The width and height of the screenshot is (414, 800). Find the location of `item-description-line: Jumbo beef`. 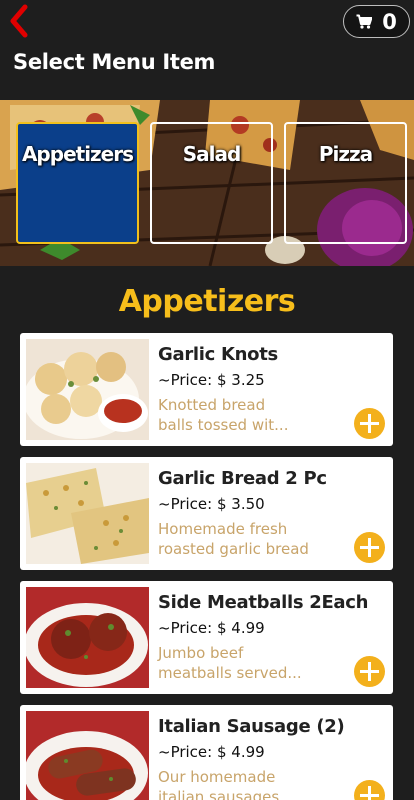

item-description-line: Jumbo beef is located at coordinates (201, 653).